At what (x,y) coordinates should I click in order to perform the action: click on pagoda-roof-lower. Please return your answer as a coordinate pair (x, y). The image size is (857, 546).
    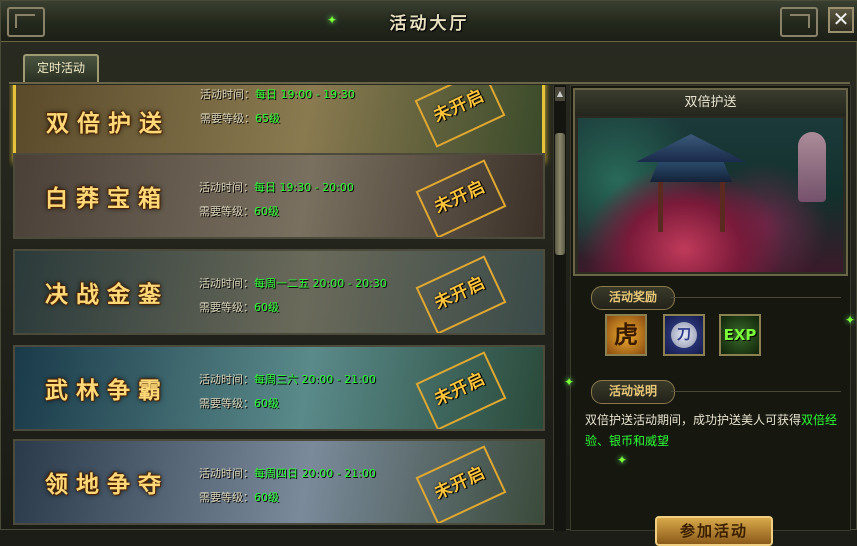
    Looking at the image, I should click on (691, 172).